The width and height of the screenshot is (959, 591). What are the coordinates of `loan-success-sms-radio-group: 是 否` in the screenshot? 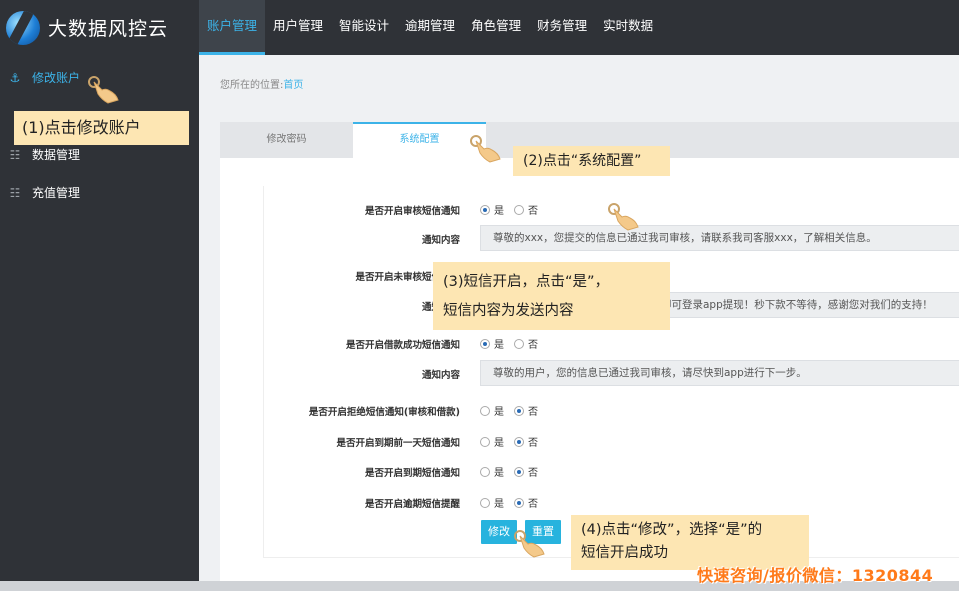 It's located at (514, 343).